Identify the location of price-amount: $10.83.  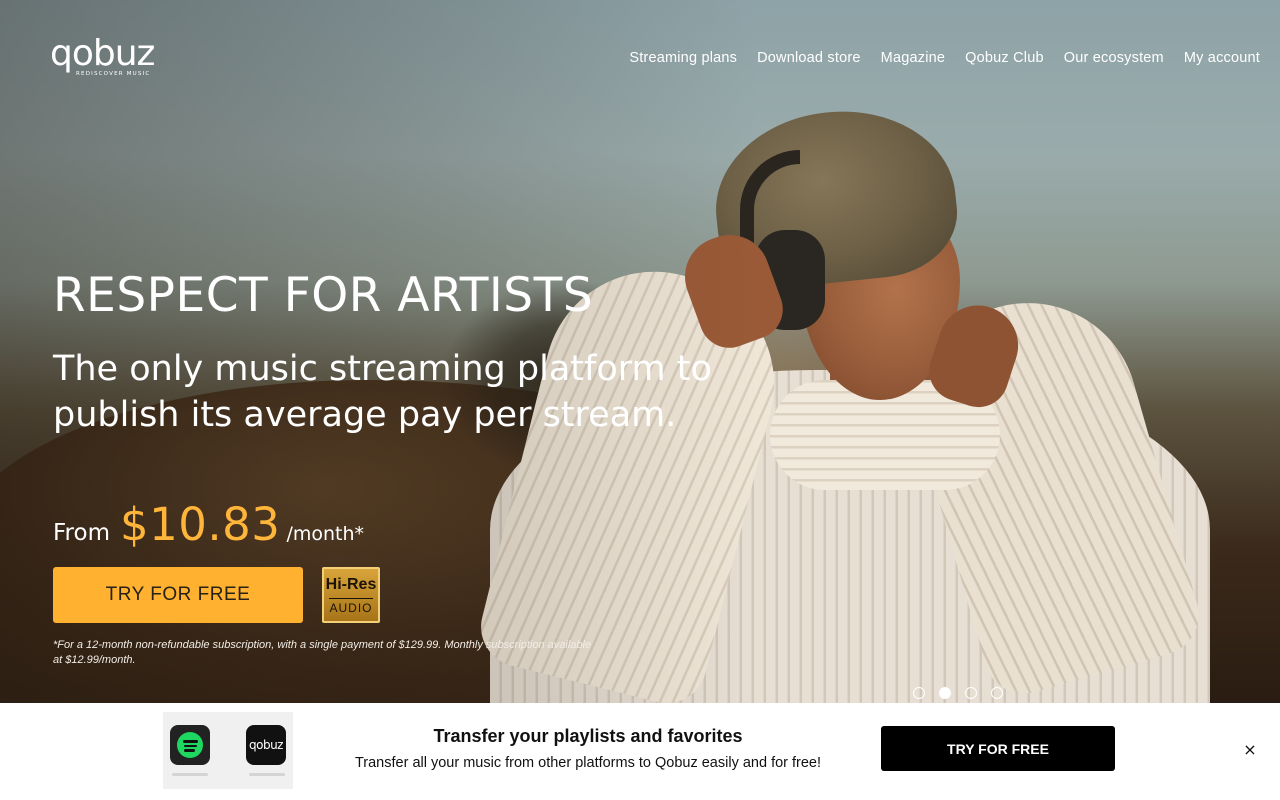
(200, 524).